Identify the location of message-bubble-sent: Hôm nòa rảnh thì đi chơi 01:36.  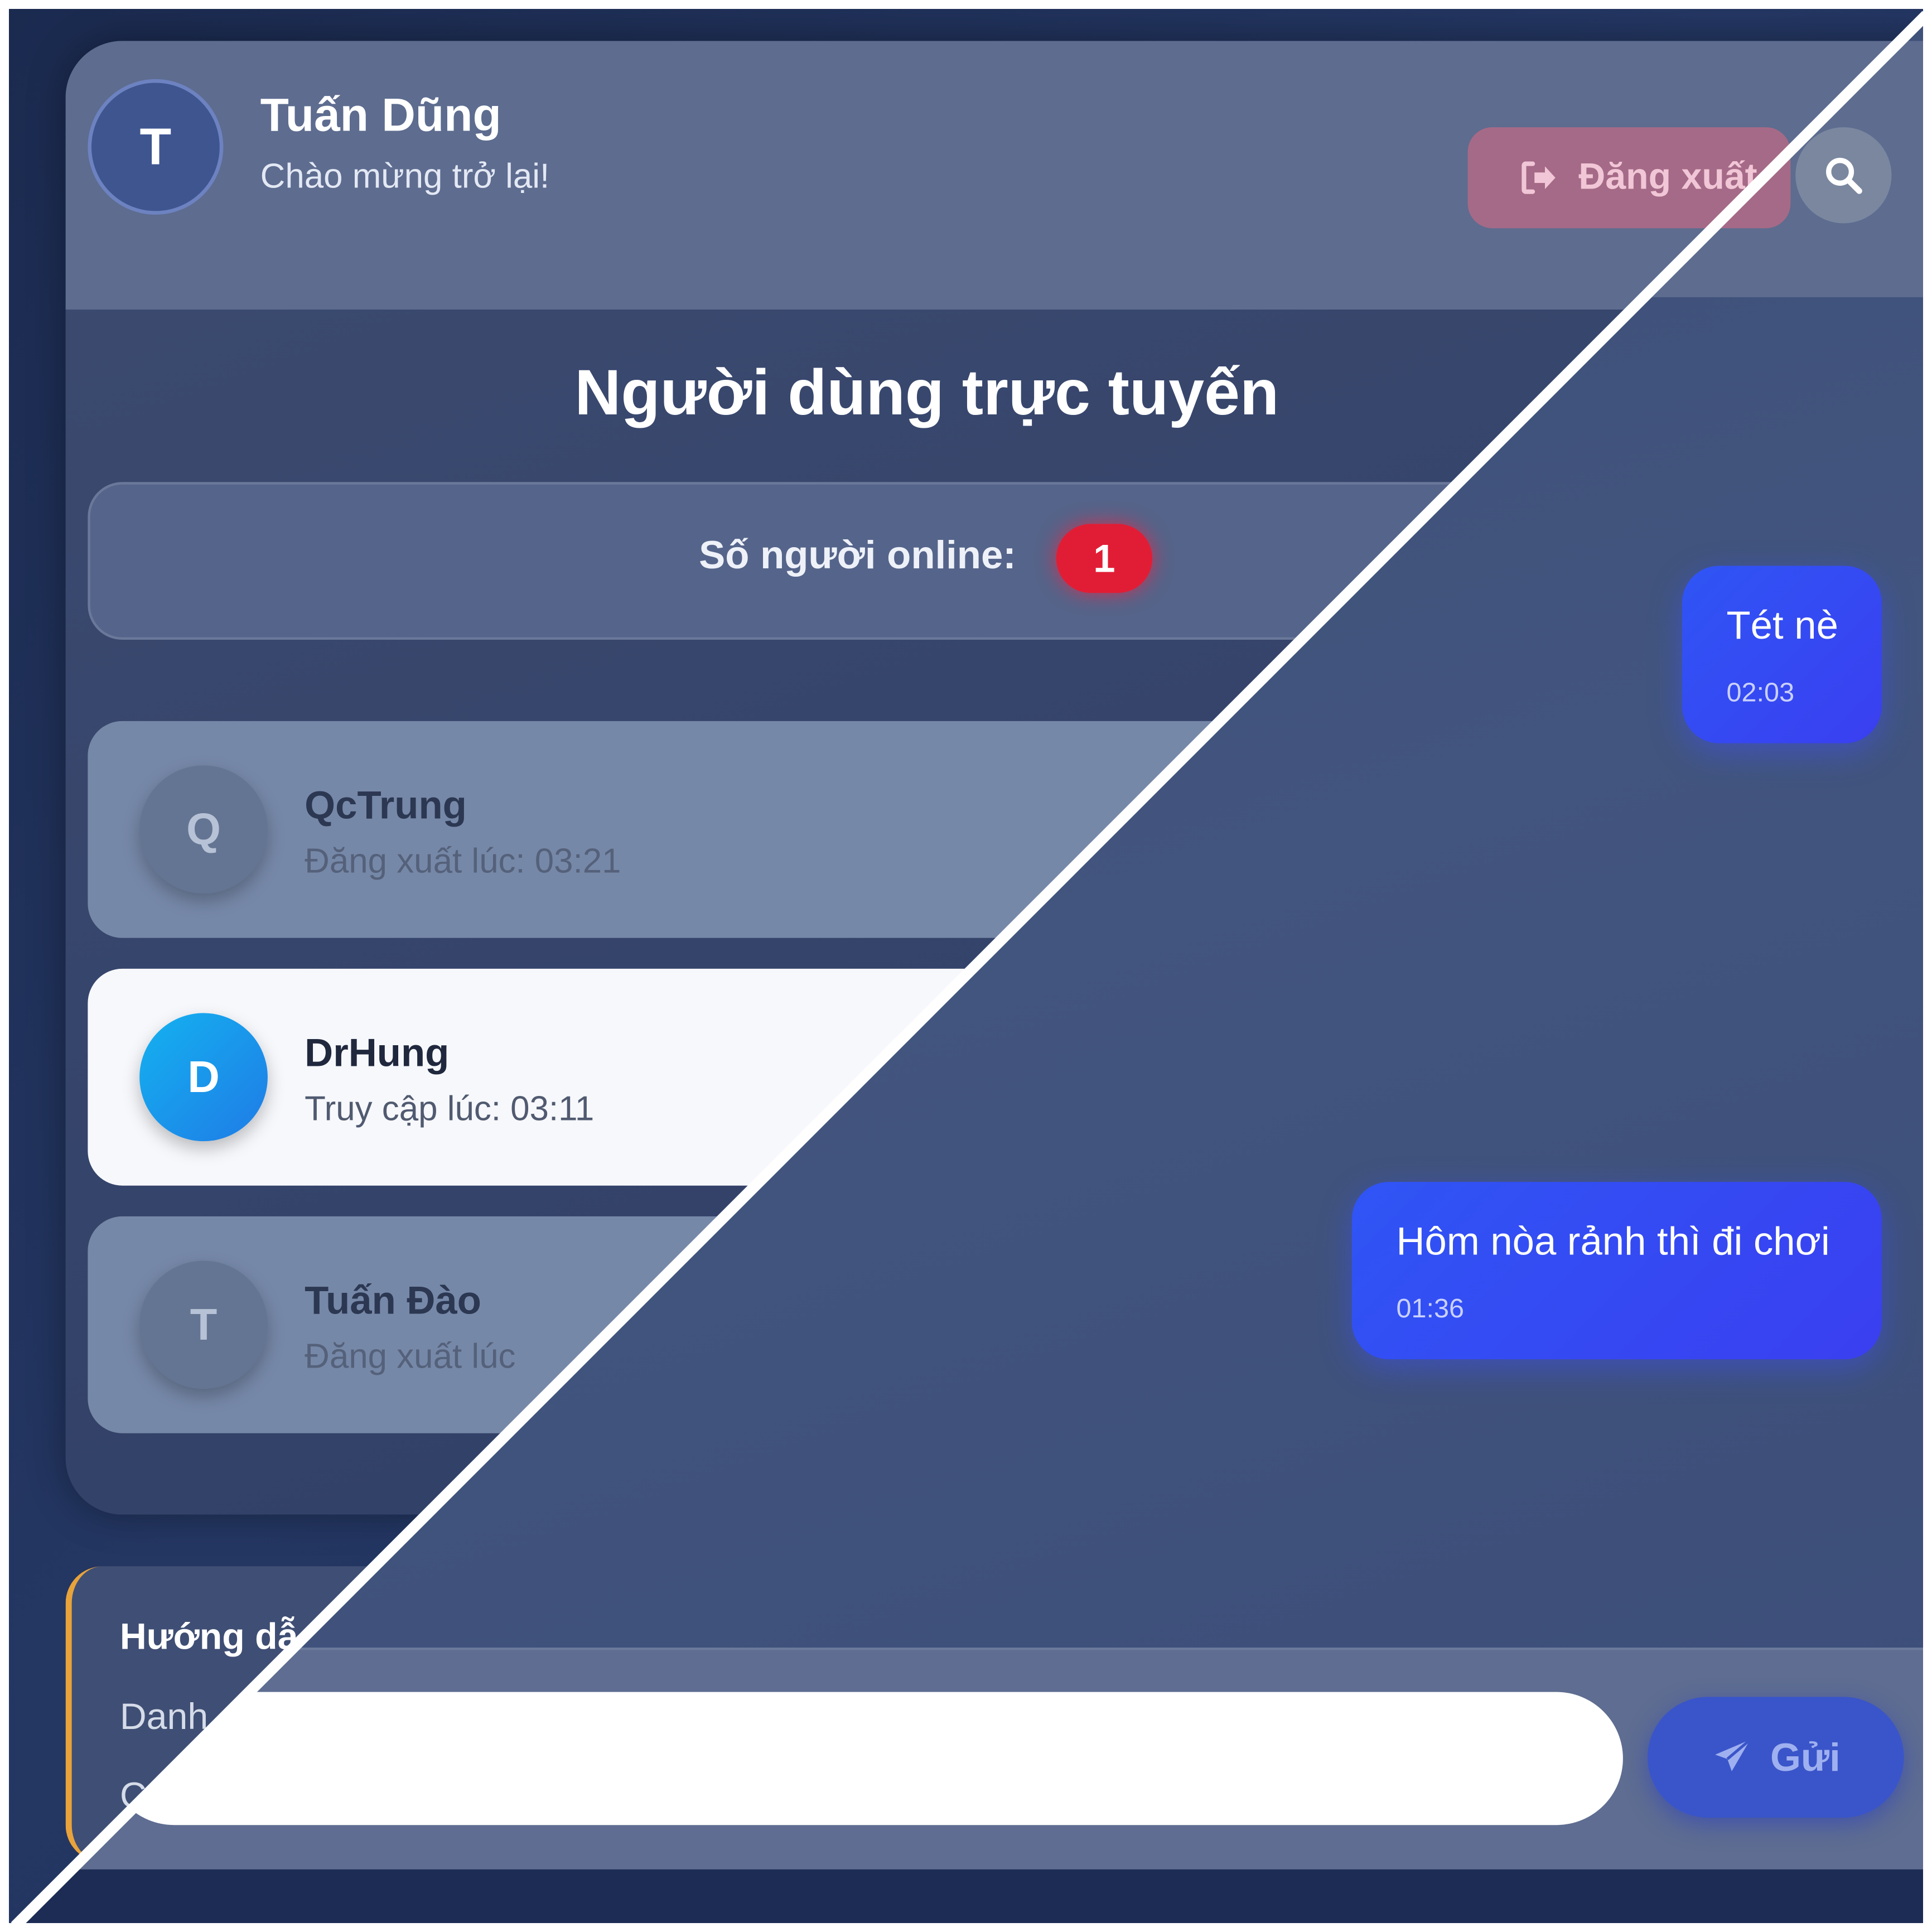
(1616, 1271).